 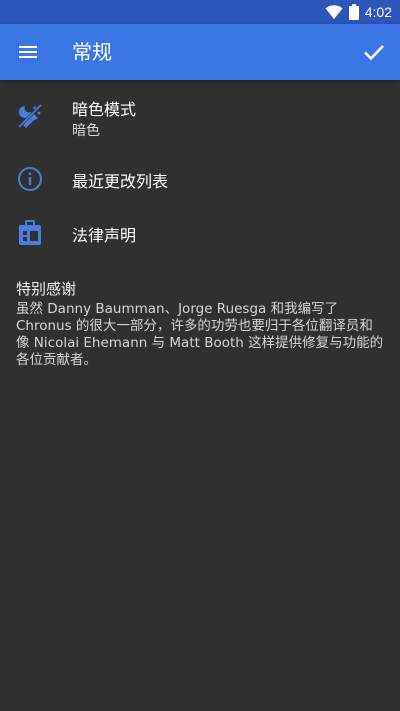 I want to click on legal-icon, so click(x=30, y=232).